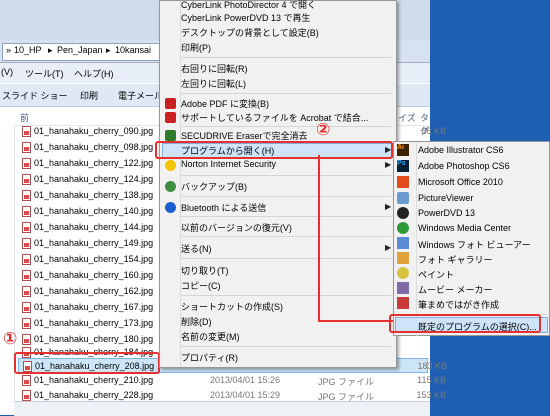 Image resolution: width=550 pixels, height=416 pixels. I want to click on photo-gallery-icon, so click(403, 258).